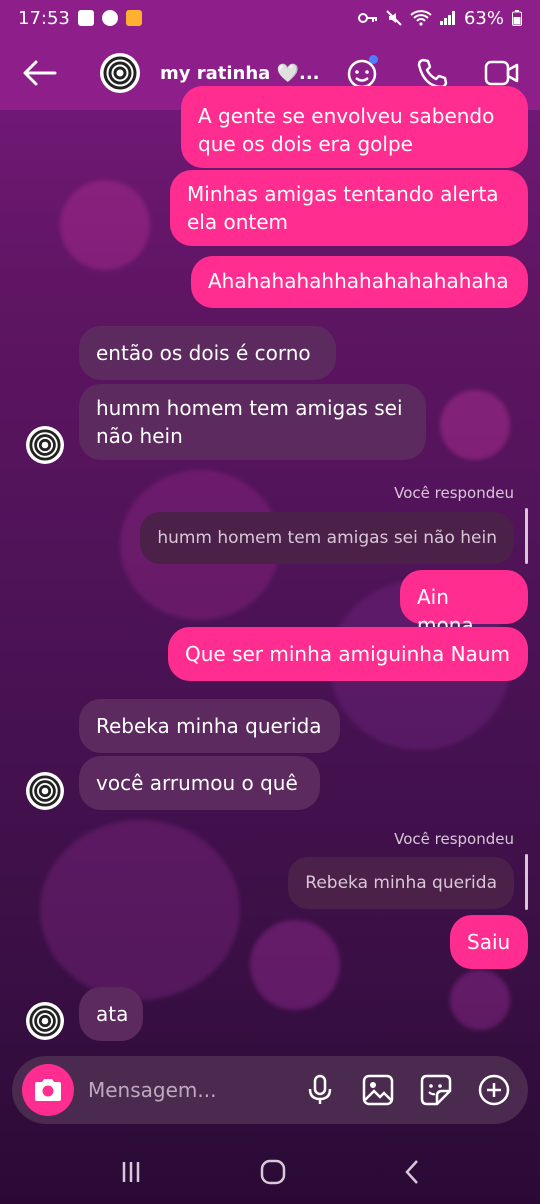 The image size is (540, 1204). I want to click on phone-icon, so click(432, 73).